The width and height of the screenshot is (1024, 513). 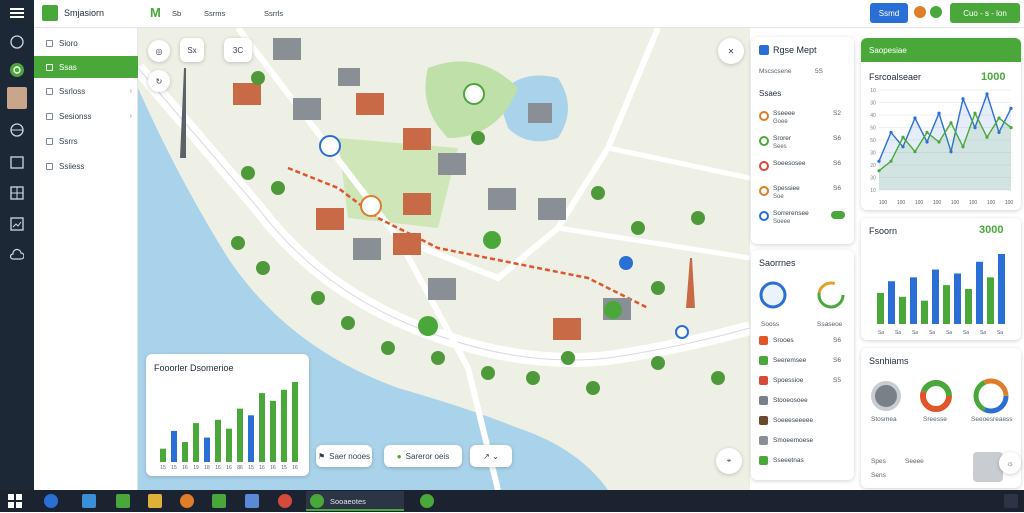 What do you see at coordinates (17, 70) in the screenshot?
I see `gps-icon` at bounding box center [17, 70].